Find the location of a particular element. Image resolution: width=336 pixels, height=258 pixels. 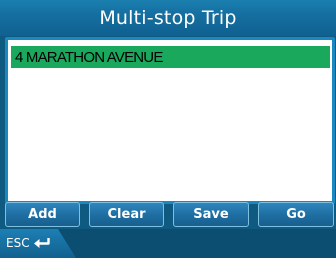

page-title: Multi-stop Trip is located at coordinates (168, 18).